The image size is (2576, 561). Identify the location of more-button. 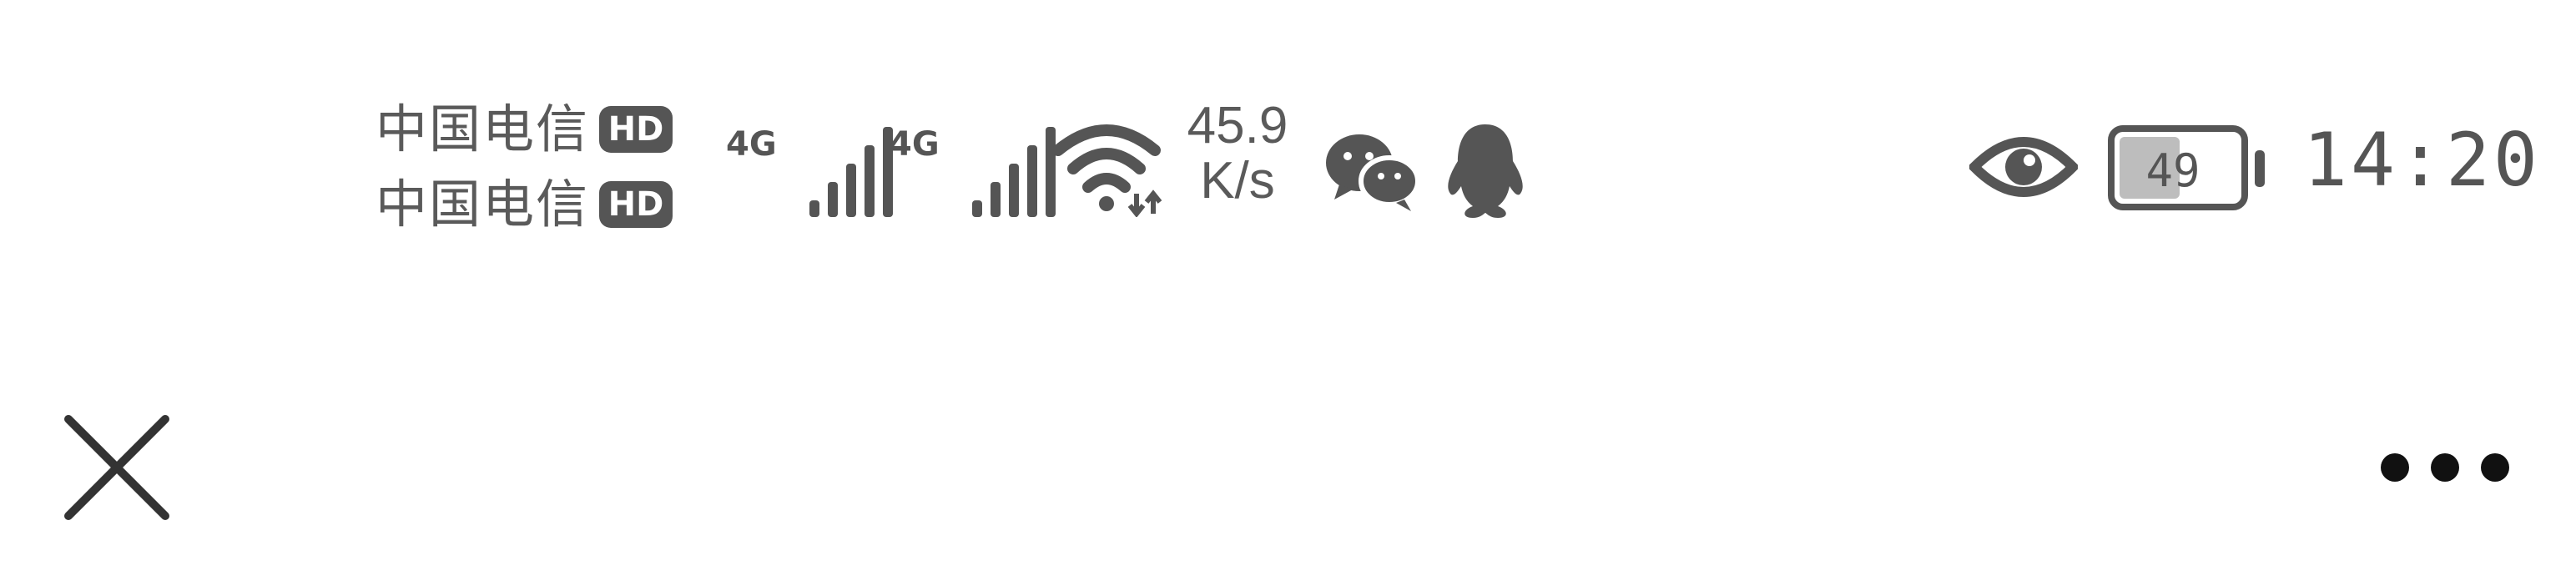
(2445, 467).